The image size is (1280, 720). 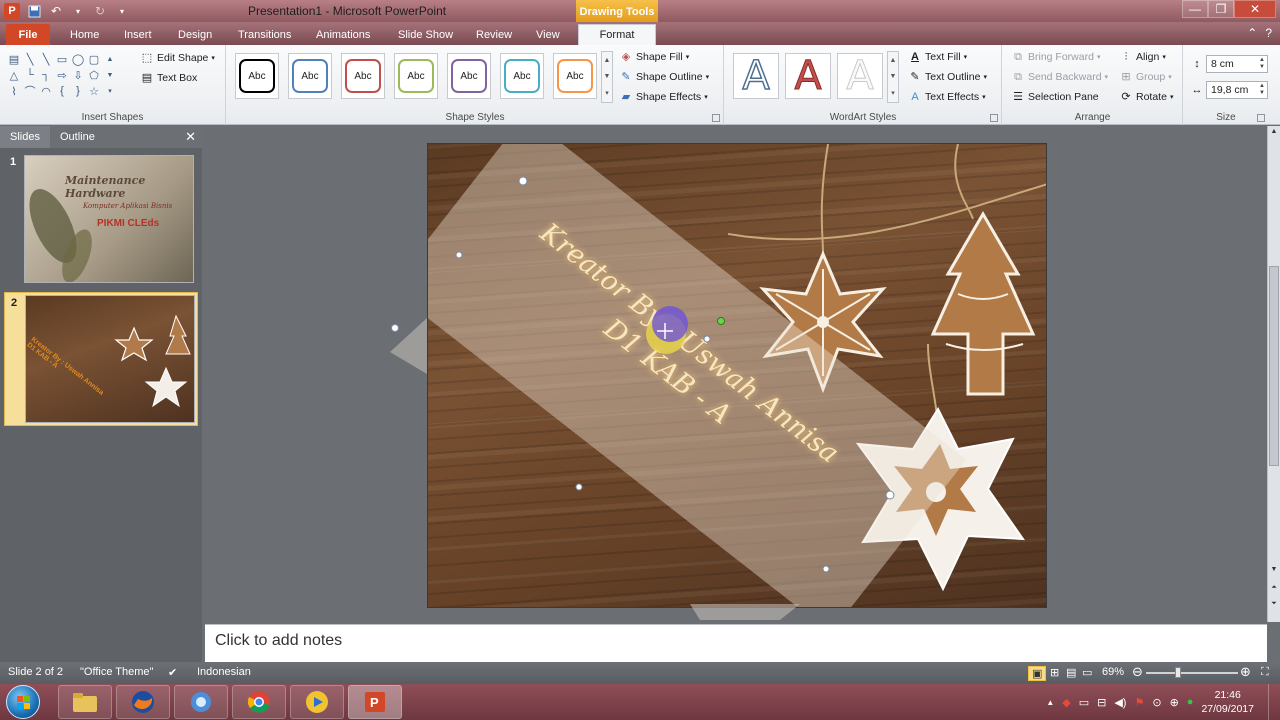 What do you see at coordinates (937, 57) in the screenshot?
I see `text-fill-button: A Text Fill ▾` at bounding box center [937, 57].